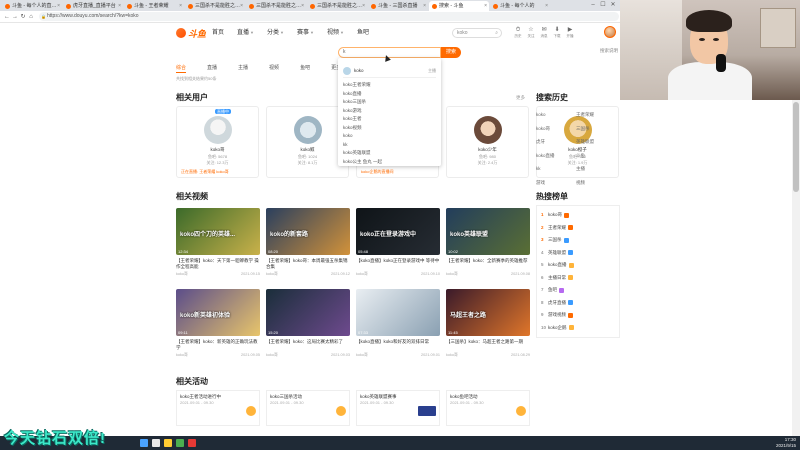 The image size is (800, 450). Describe the element at coordinates (156, 443) in the screenshot. I see `search-task-icon` at that location.